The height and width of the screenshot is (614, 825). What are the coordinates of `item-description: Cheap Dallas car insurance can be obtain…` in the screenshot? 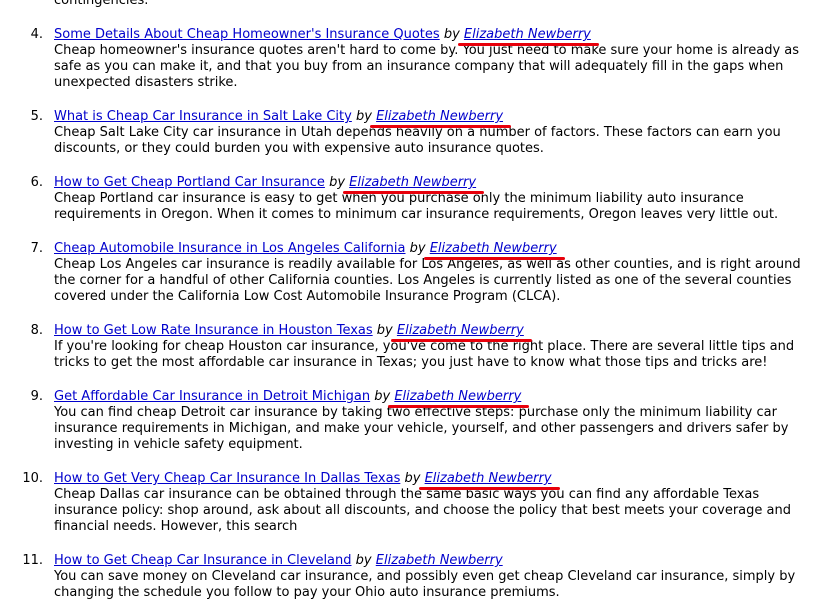 It's located at (422, 510).